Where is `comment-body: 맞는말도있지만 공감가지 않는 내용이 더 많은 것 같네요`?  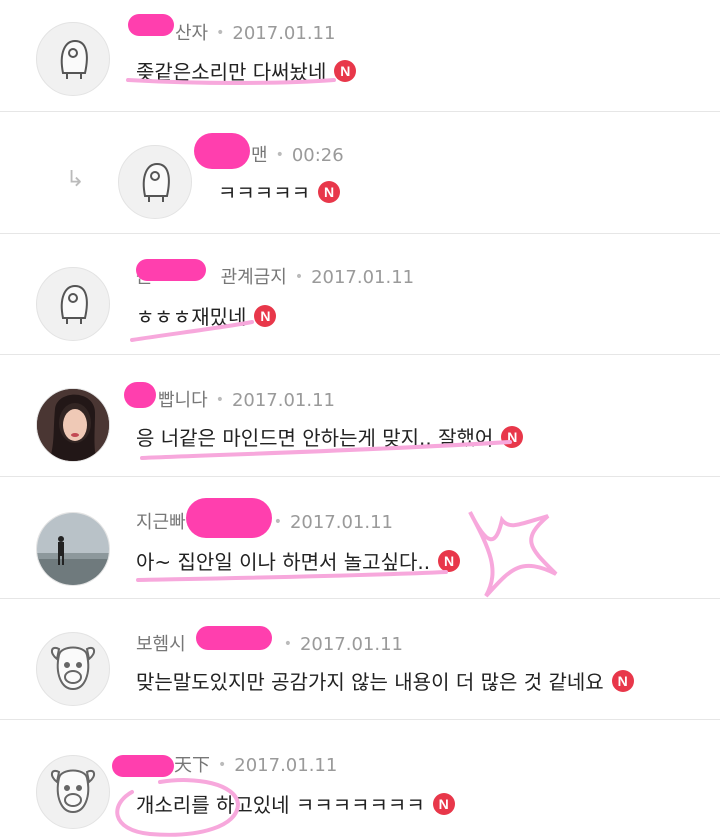 comment-body: 맞는말도있지만 공감가지 않는 내용이 더 많은 것 같네요 is located at coordinates (370, 682).